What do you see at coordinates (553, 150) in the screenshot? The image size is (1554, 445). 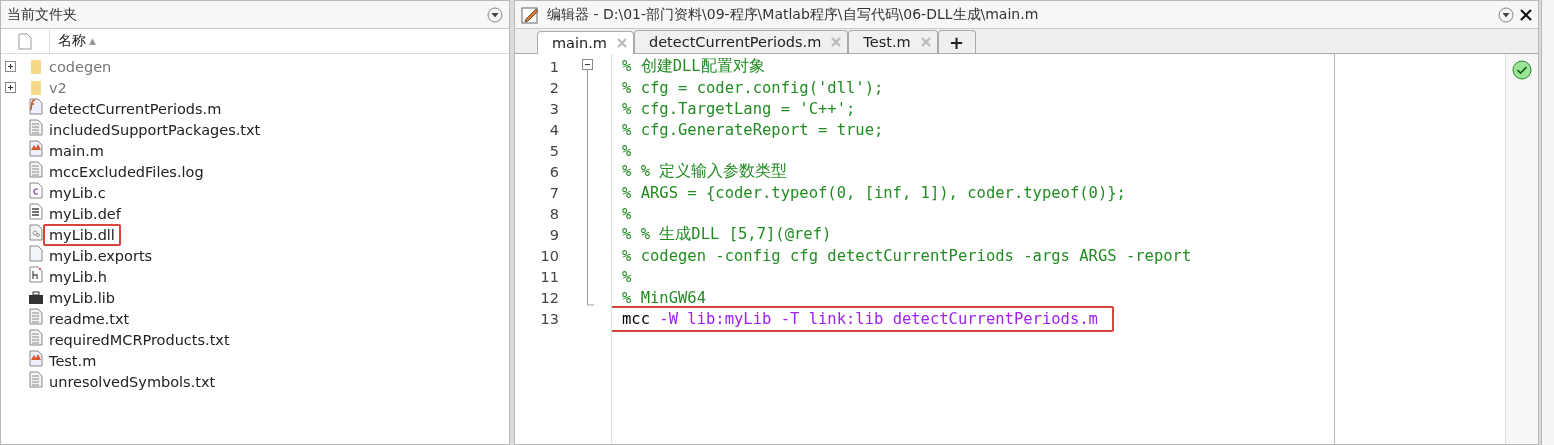 I see `line-number: 5` at bounding box center [553, 150].